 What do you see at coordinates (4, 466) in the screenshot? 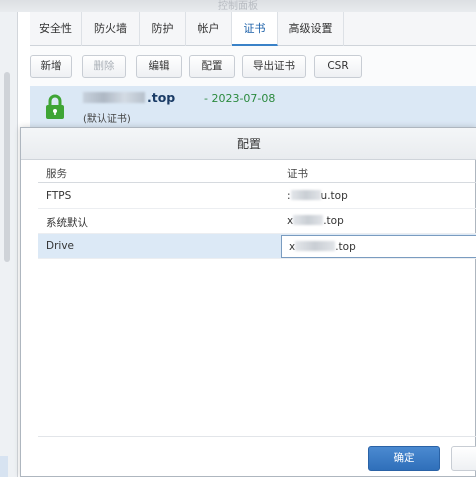
I see `left-selected-item` at bounding box center [4, 466].